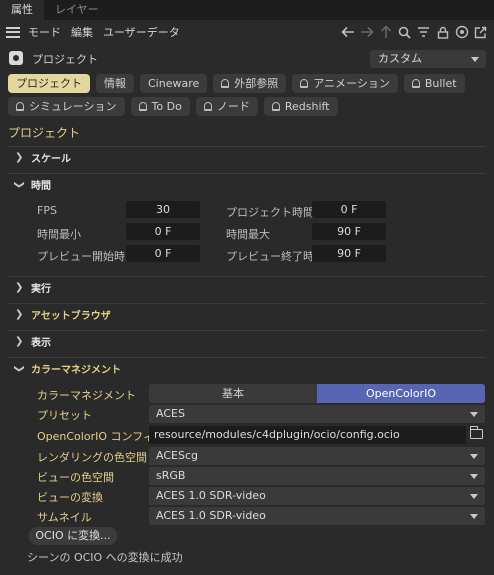 This screenshot has width=494, height=575. I want to click on category-cineware: Cineware, so click(174, 83).